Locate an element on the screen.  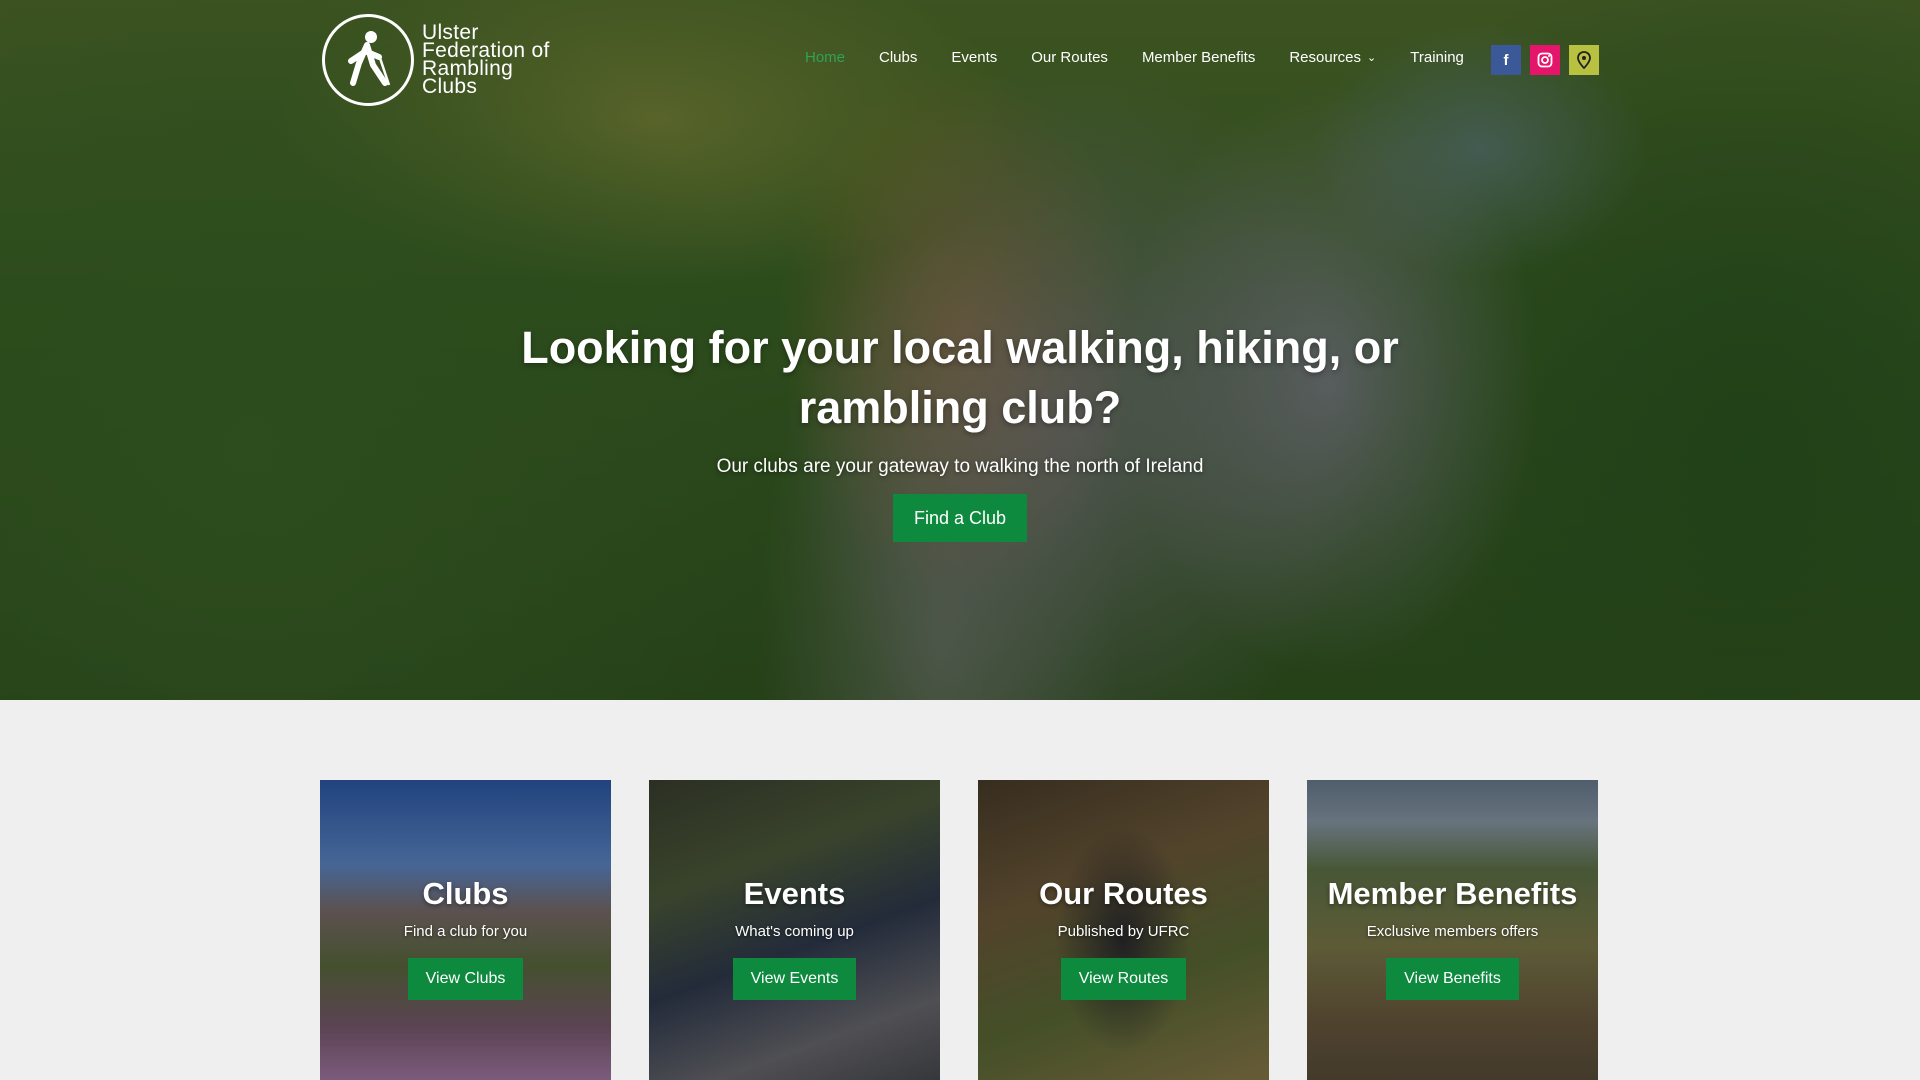
map-pin-icon is located at coordinates (1584, 60).